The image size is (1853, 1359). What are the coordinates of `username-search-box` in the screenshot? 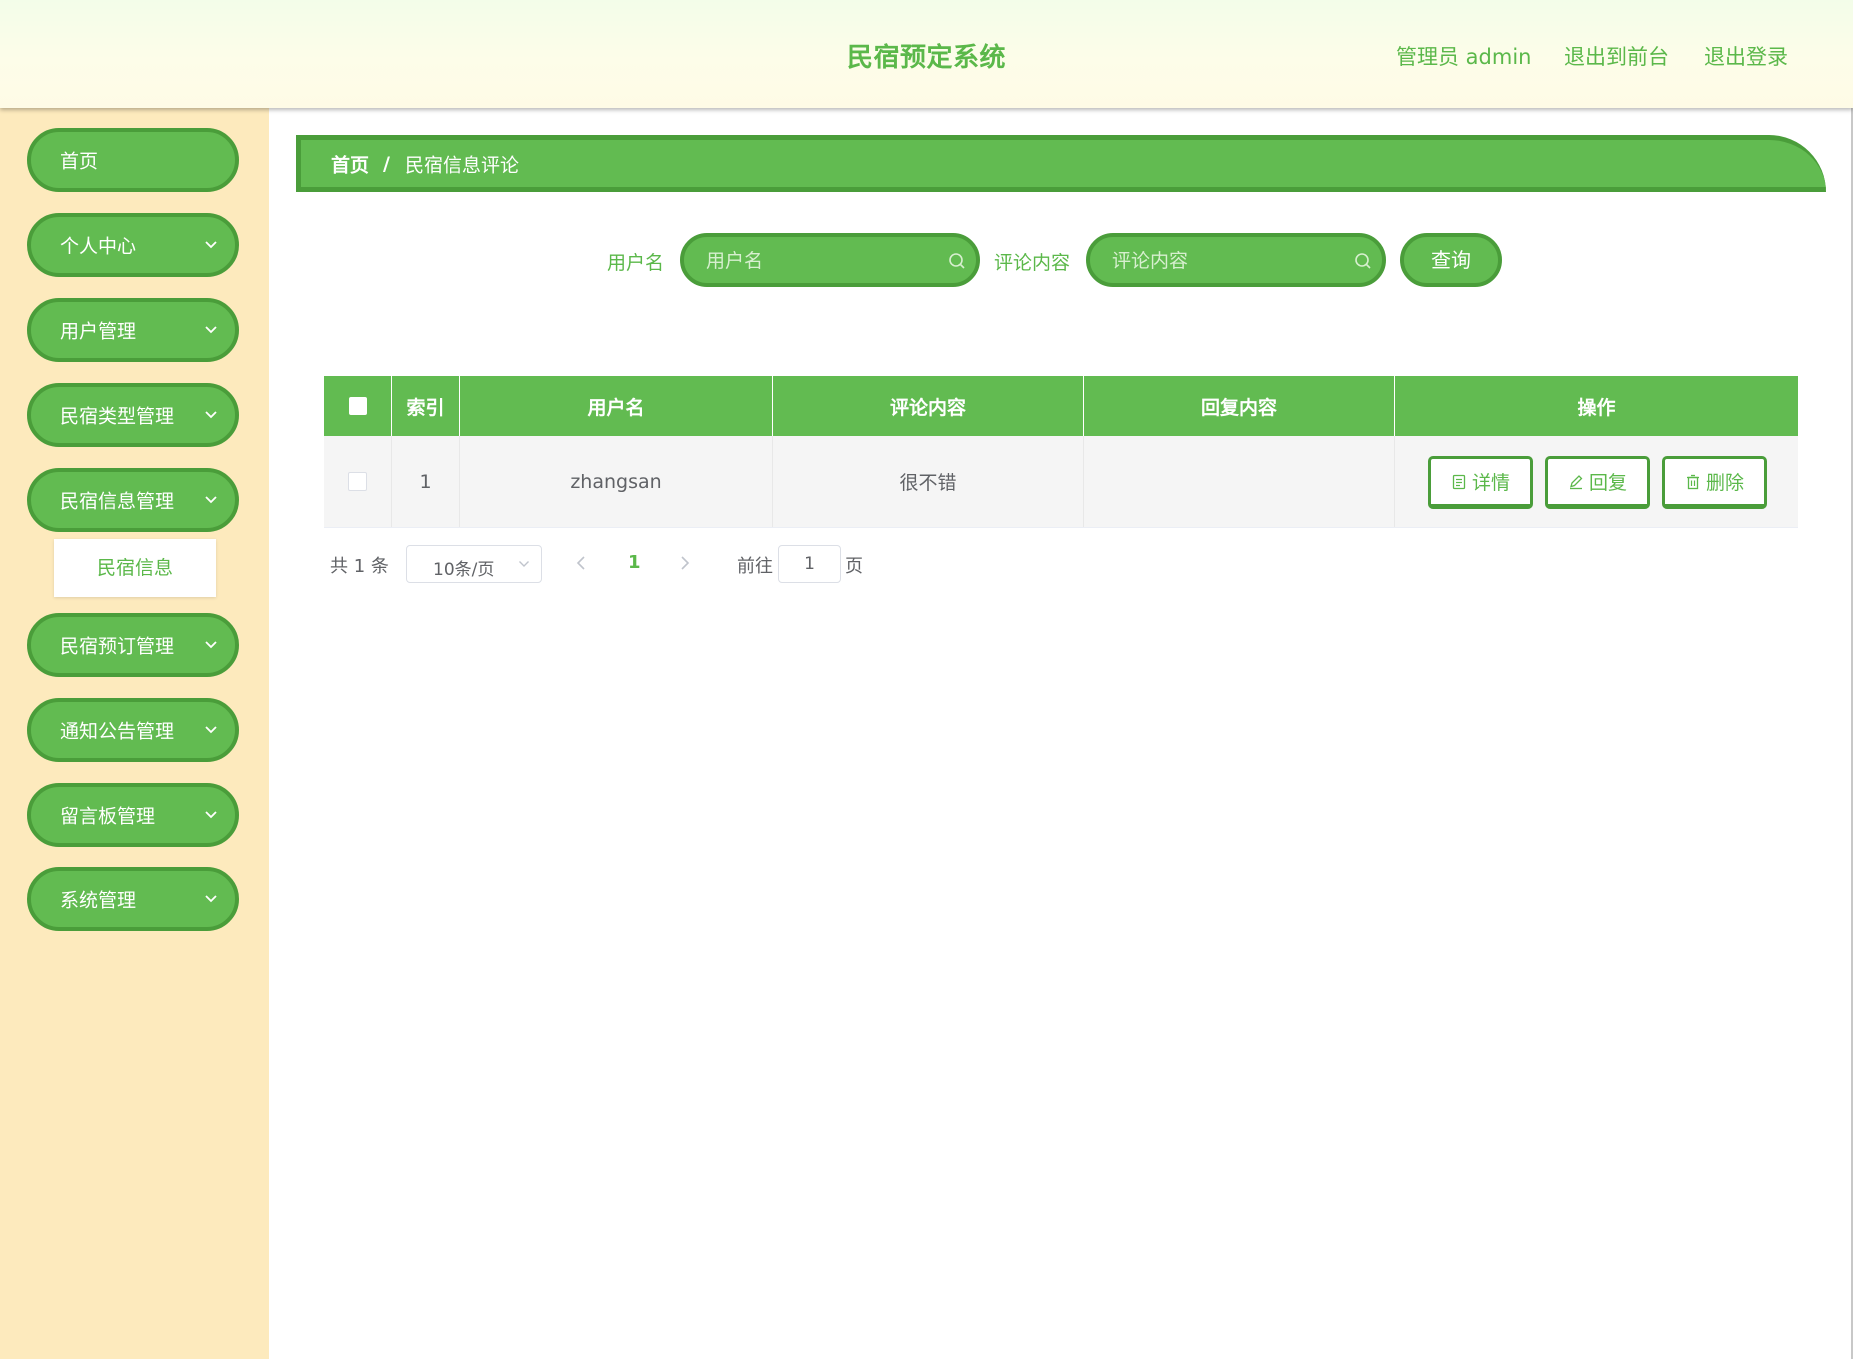 It's located at (830, 260).